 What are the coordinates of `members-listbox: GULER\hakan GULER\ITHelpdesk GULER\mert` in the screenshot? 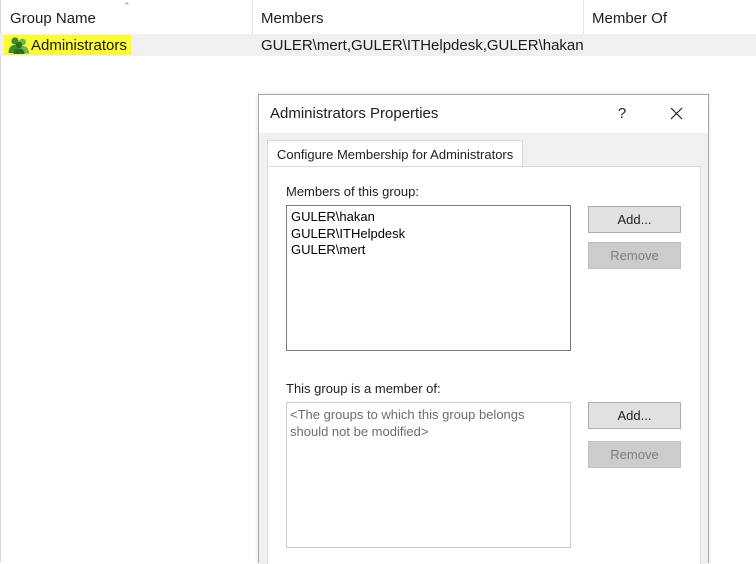 It's located at (428, 278).